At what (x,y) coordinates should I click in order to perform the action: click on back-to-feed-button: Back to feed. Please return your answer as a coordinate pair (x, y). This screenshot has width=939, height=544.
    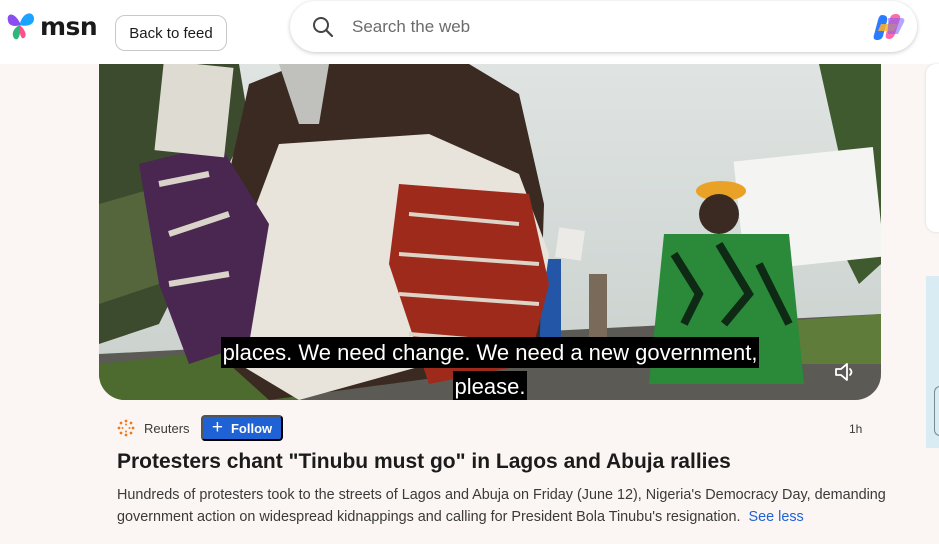
    Looking at the image, I should click on (171, 33).